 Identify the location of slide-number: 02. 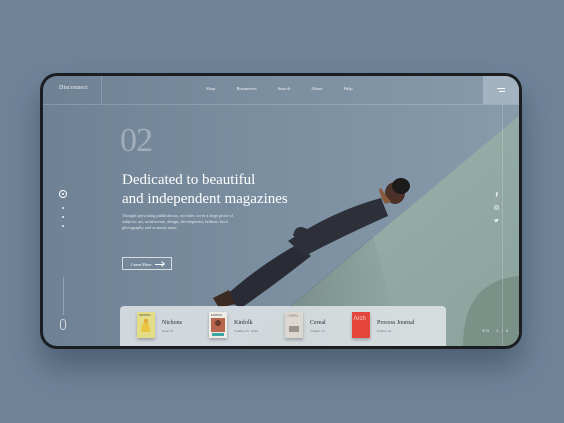
(136, 140).